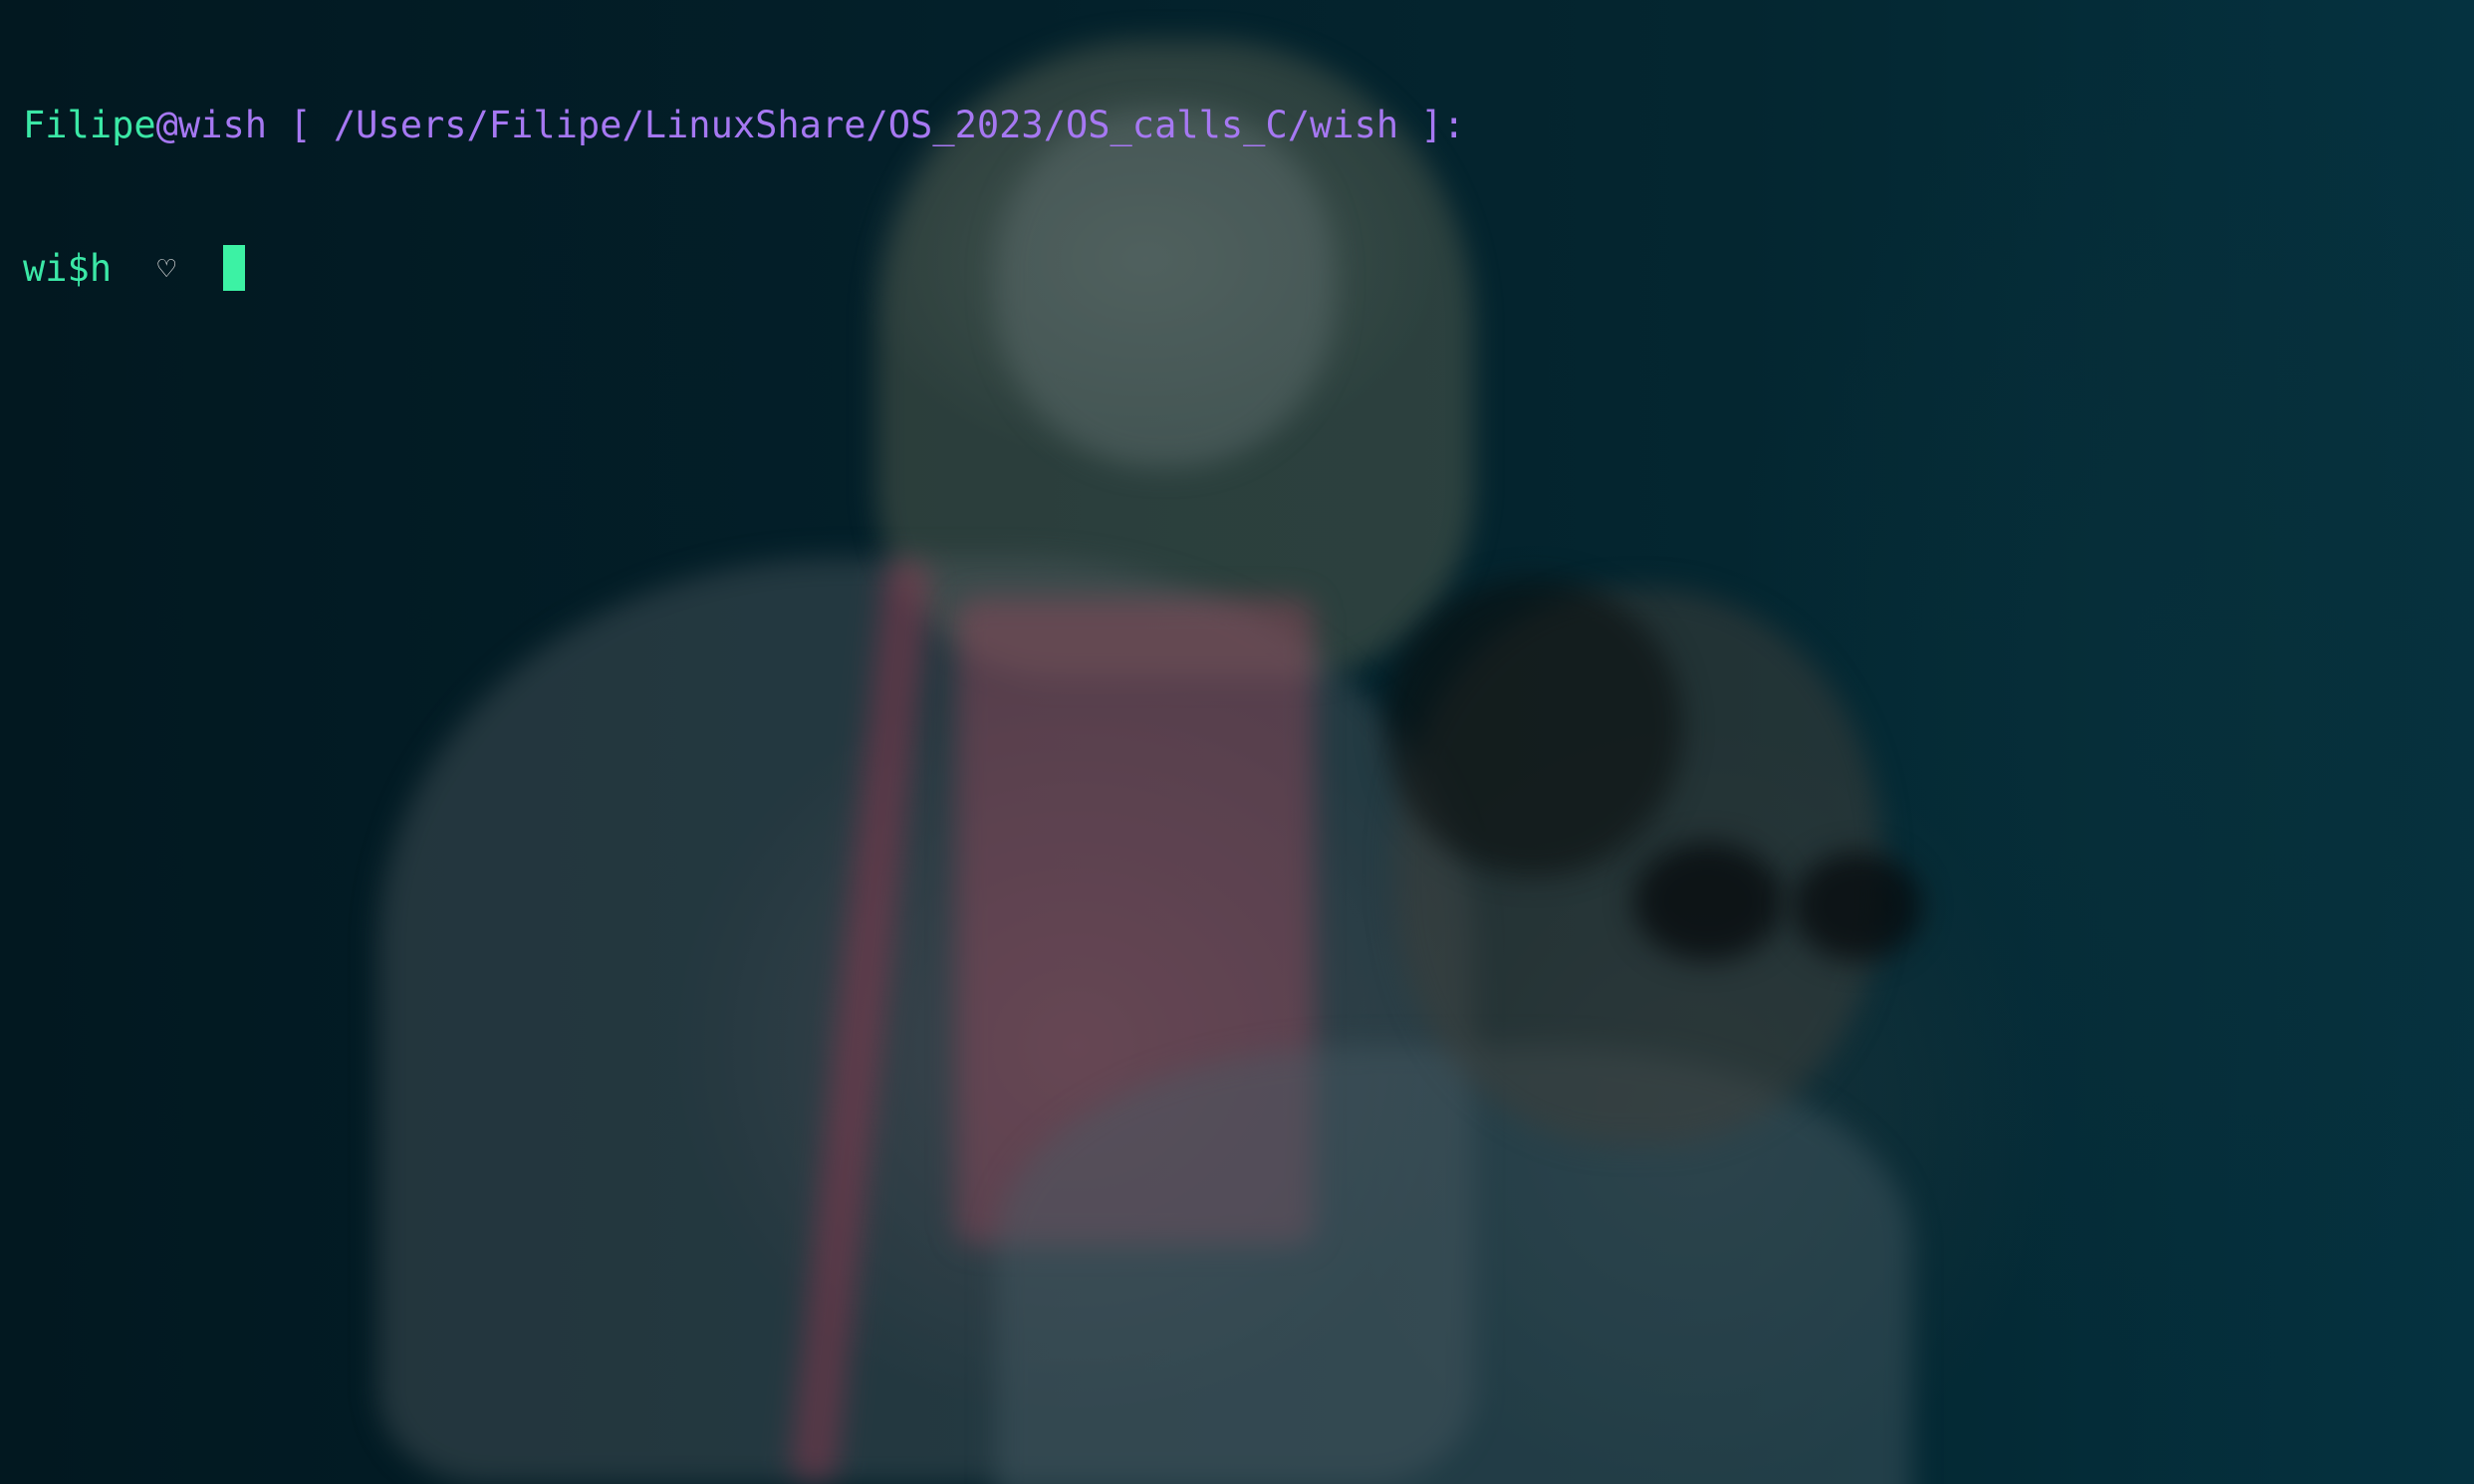 The width and height of the screenshot is (2474, 1484). What do you see at coordinates (1454, 1265) in the screenshot?
I see `wallpaper-man-shirt` at bounding box center [1454, 1265].